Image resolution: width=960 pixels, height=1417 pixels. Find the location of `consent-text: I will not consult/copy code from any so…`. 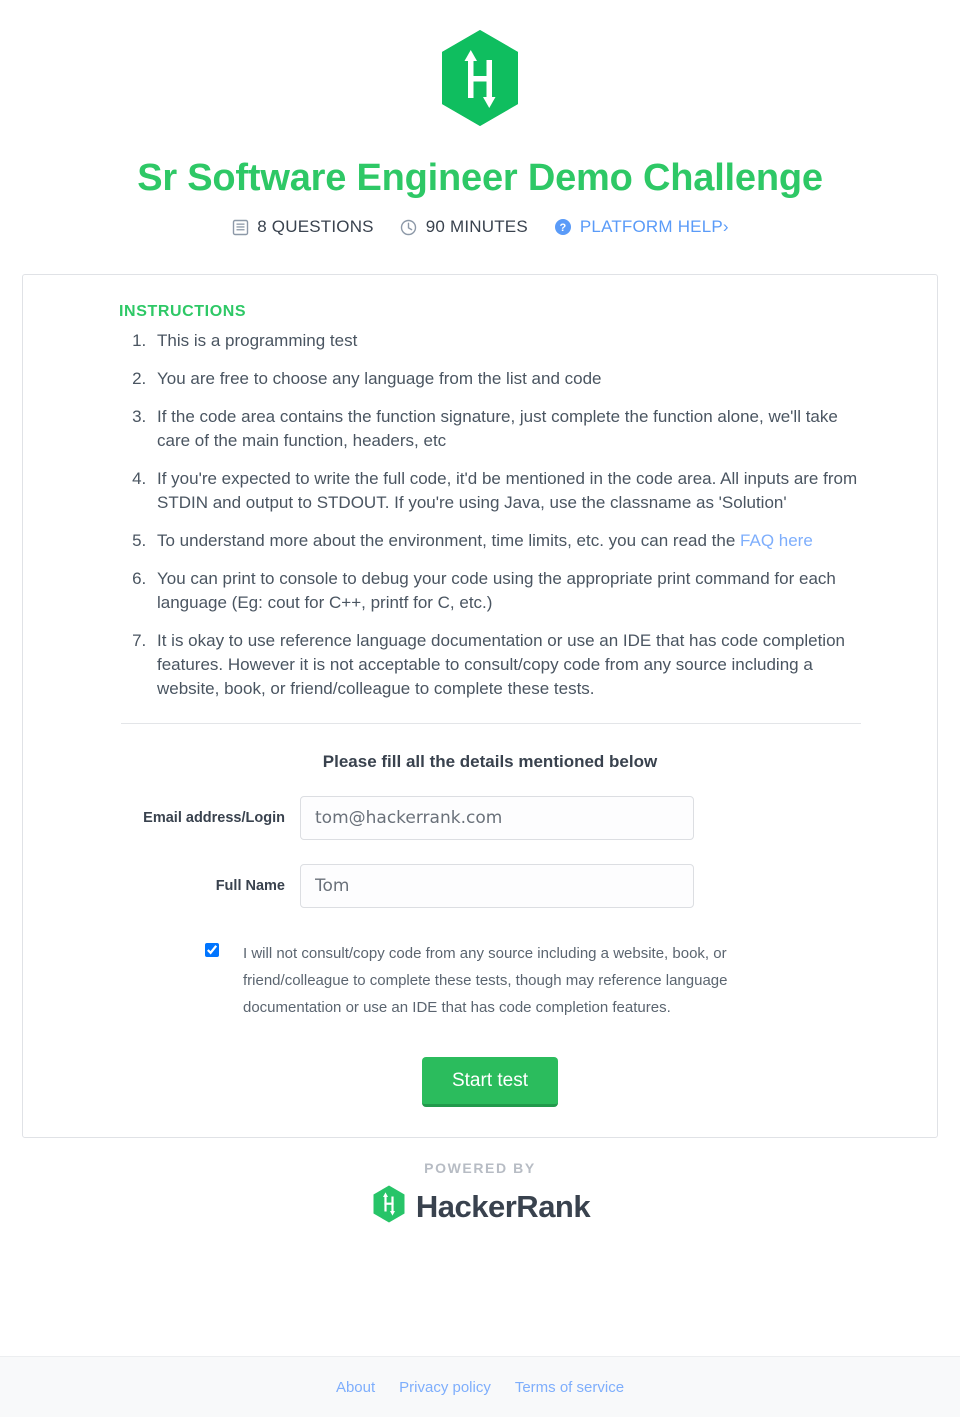

consent-text: I will not consult/copy code from any so… is located at coordinates (485, 980).